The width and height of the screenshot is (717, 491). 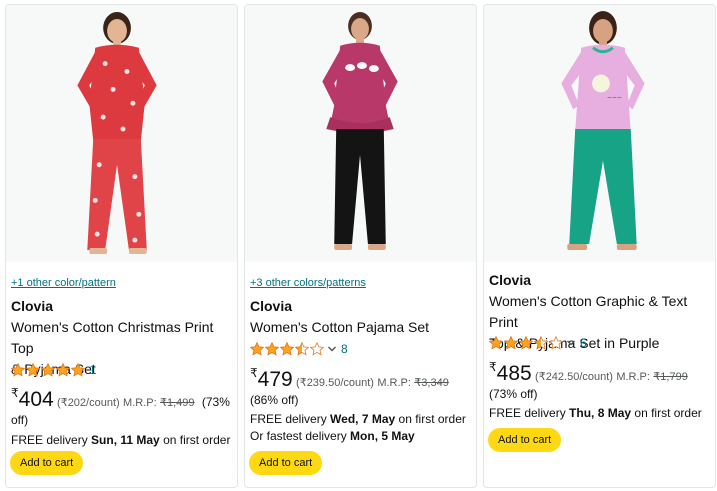 What do you see at coordinates (514, 373) in the screenshot?
I see `price: 485` at bounding box center [514, 373].